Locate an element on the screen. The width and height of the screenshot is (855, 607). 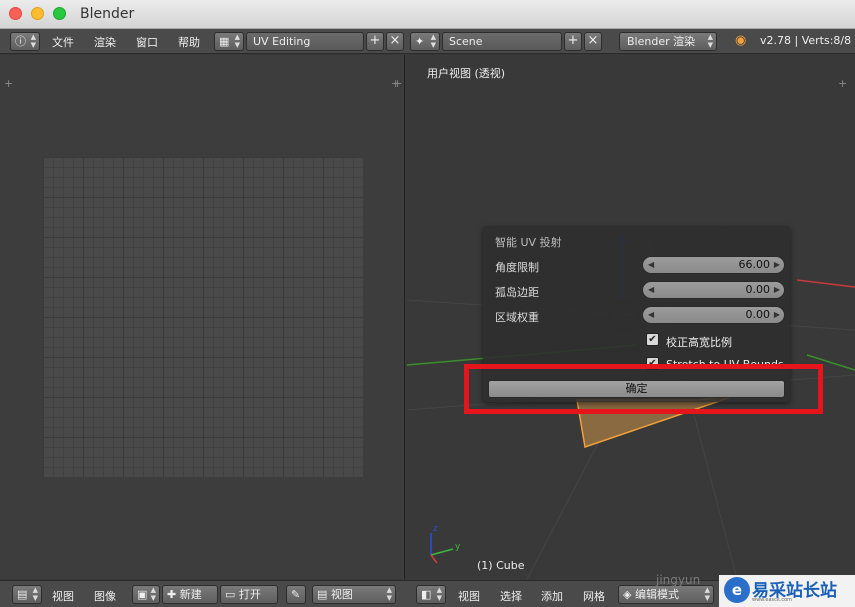
scene-icon: ✦ is located at coordinates (420, 41).